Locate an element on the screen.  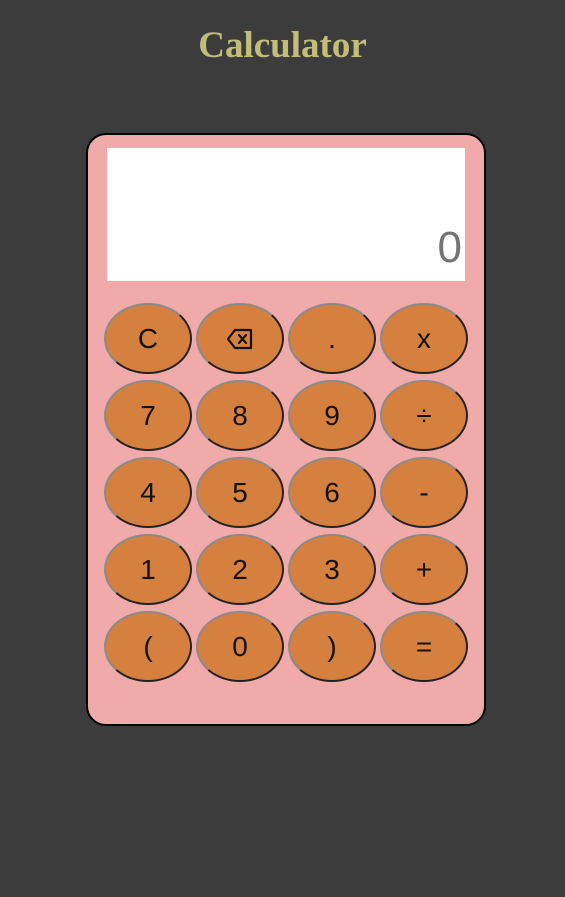
divide-button: ÷ is located at coordinates (424, 415).